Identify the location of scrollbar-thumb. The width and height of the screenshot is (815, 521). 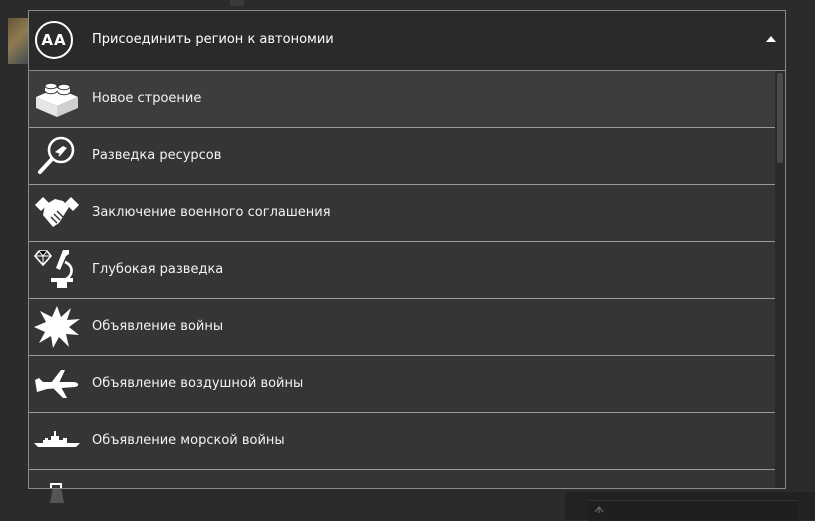
(780, 118).